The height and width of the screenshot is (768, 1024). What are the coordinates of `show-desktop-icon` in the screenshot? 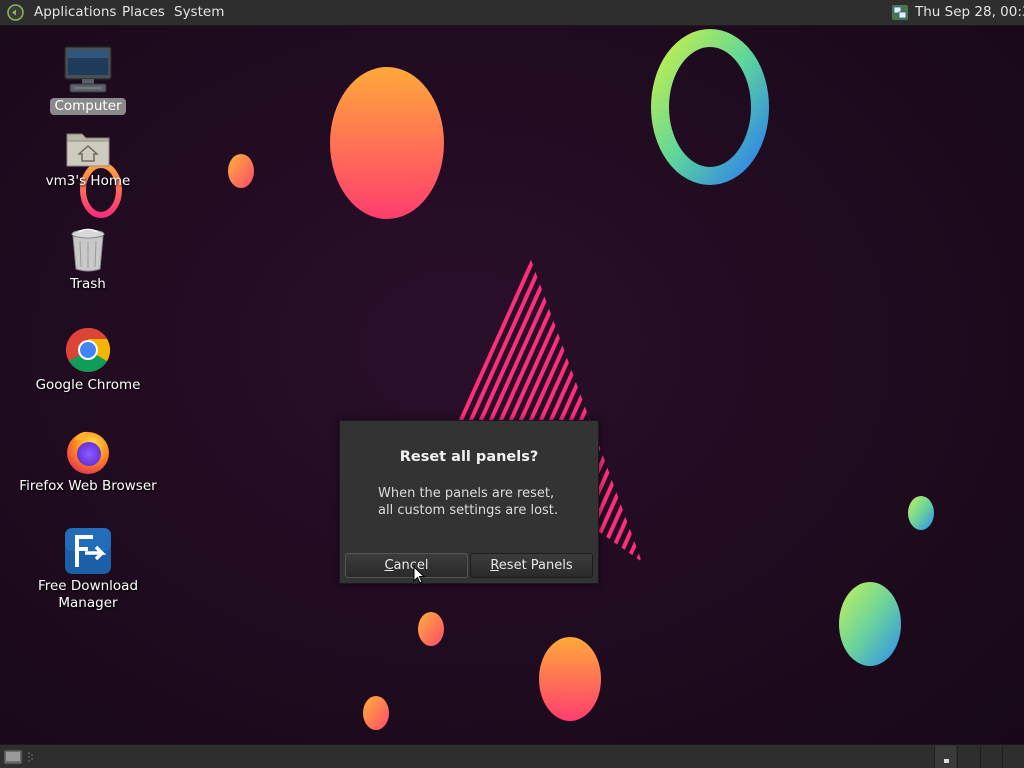 It's located at (13, 757).